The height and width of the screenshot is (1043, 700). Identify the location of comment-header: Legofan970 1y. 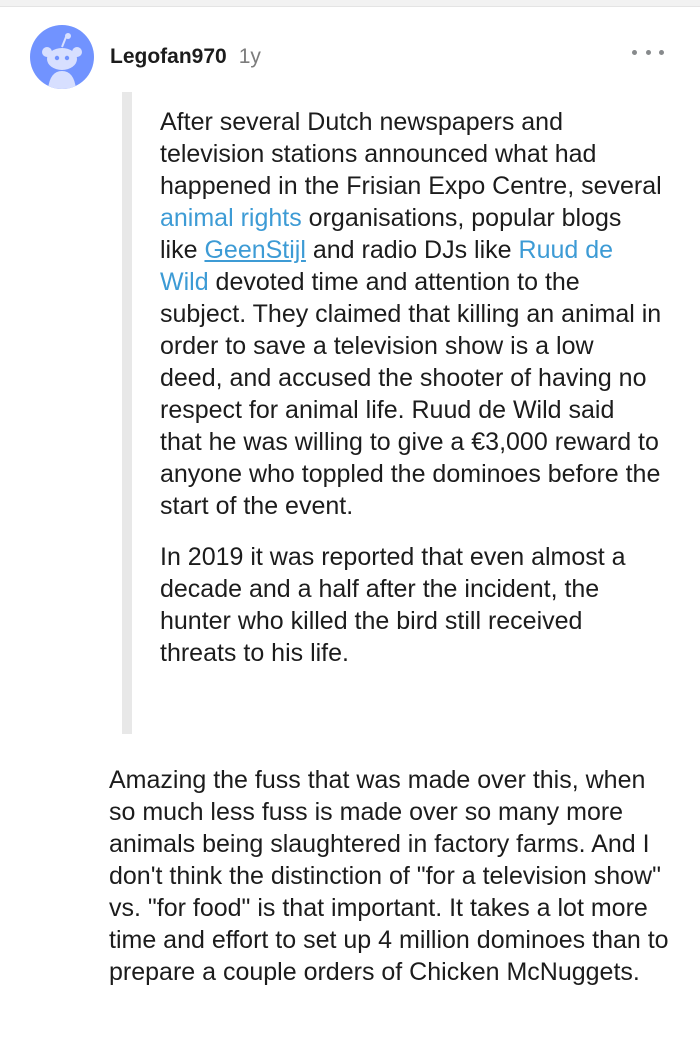
(145, 57).